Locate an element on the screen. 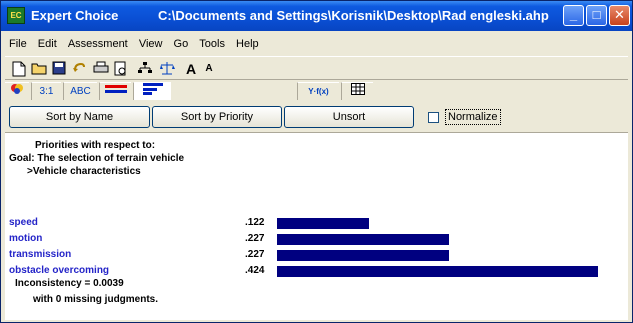  menu-help: Help is located at coordinates (247, 44).